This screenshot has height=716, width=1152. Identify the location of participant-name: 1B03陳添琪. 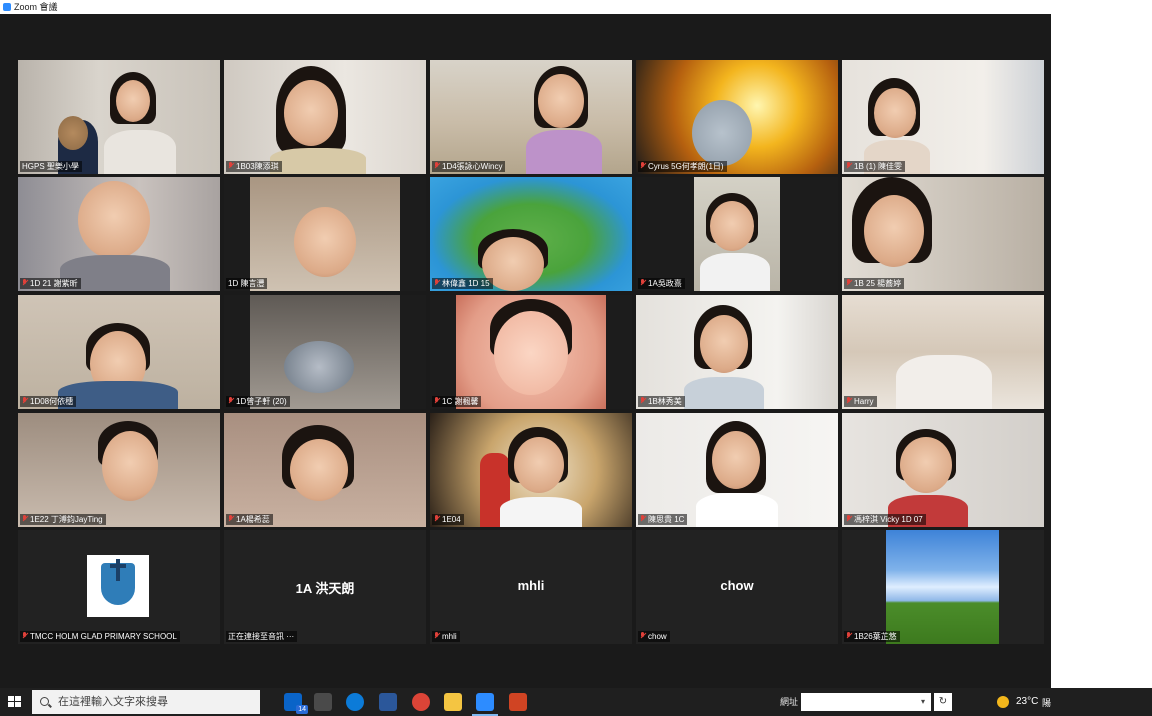
(254, 166).